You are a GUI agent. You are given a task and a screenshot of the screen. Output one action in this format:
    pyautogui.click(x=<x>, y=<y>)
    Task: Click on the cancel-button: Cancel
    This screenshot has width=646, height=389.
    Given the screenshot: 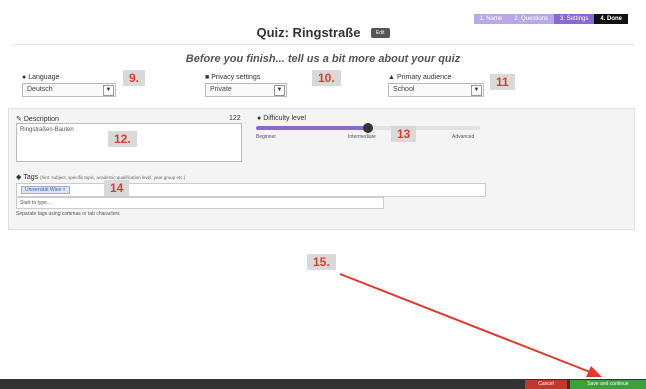 What is the action you would take?
    pyautogui.click(x=546, y=384)
    